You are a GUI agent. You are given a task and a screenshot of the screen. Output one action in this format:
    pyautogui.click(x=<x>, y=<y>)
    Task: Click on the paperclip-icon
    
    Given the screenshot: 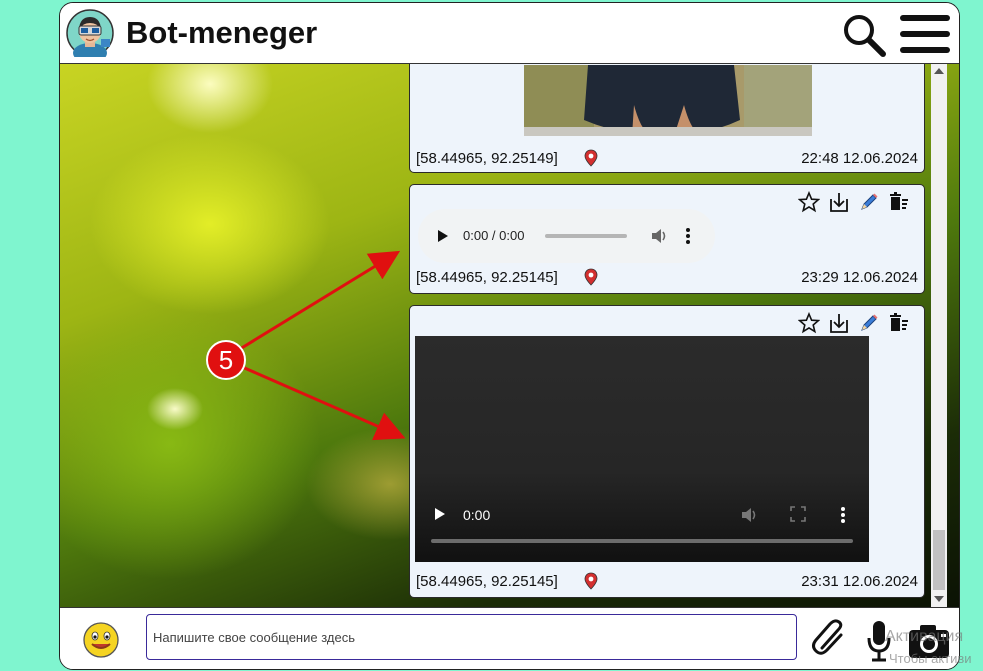 What is the action you would take?
    pyautogui.click(x=830, y=638)
    